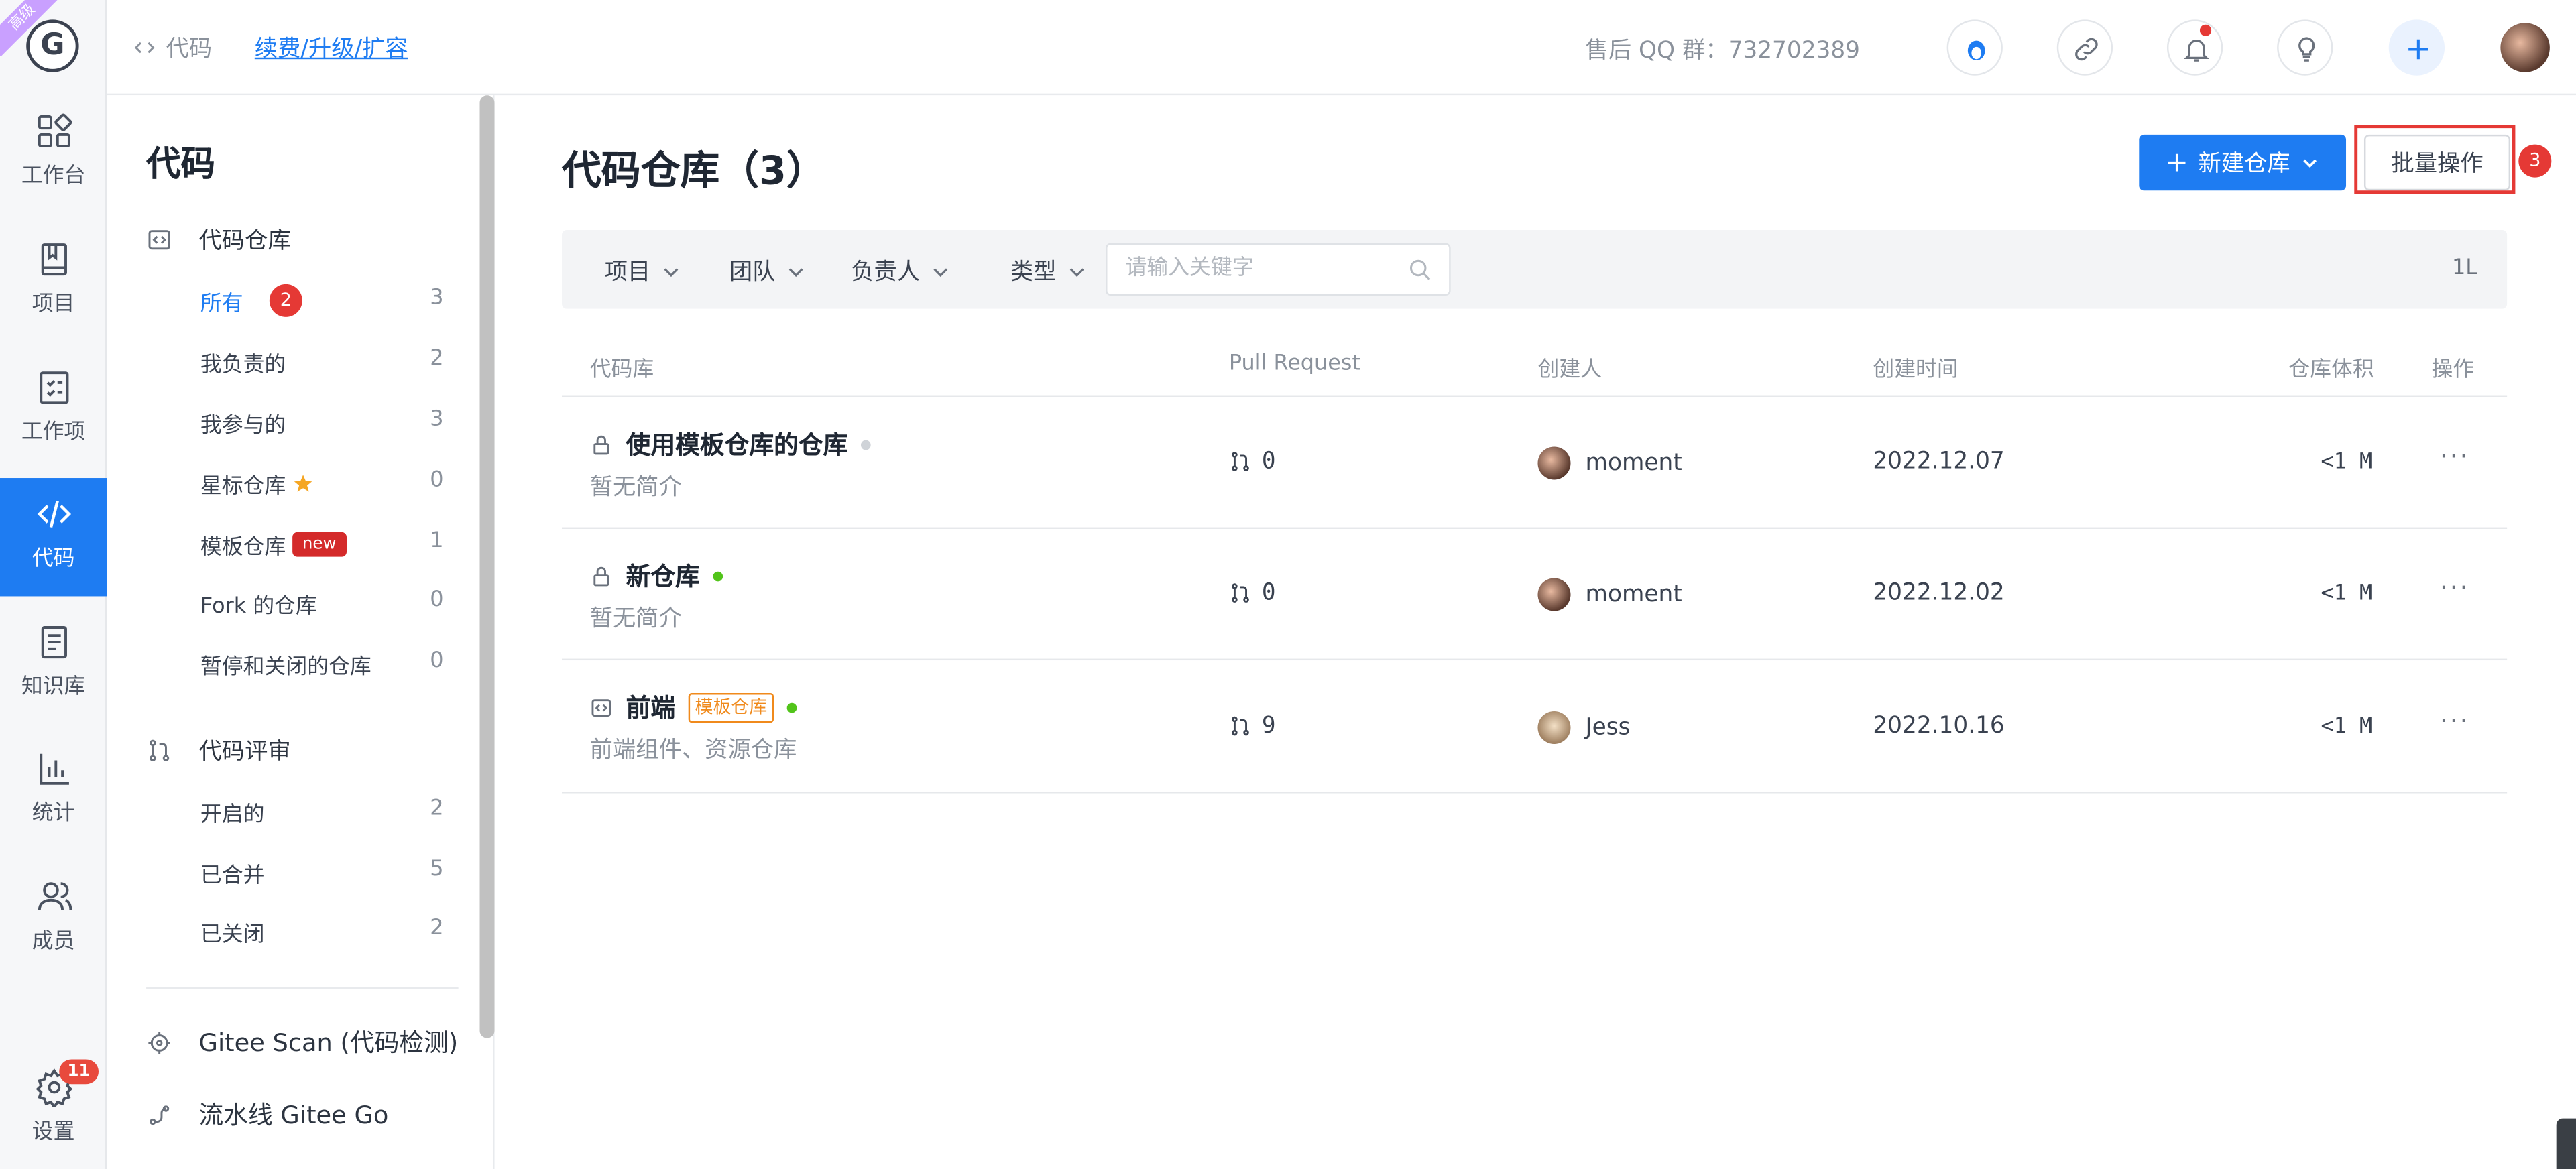 The height and width of the screenshot is (1169, 2576). I want to click on item-label: 我参与的, so click(243, 426).